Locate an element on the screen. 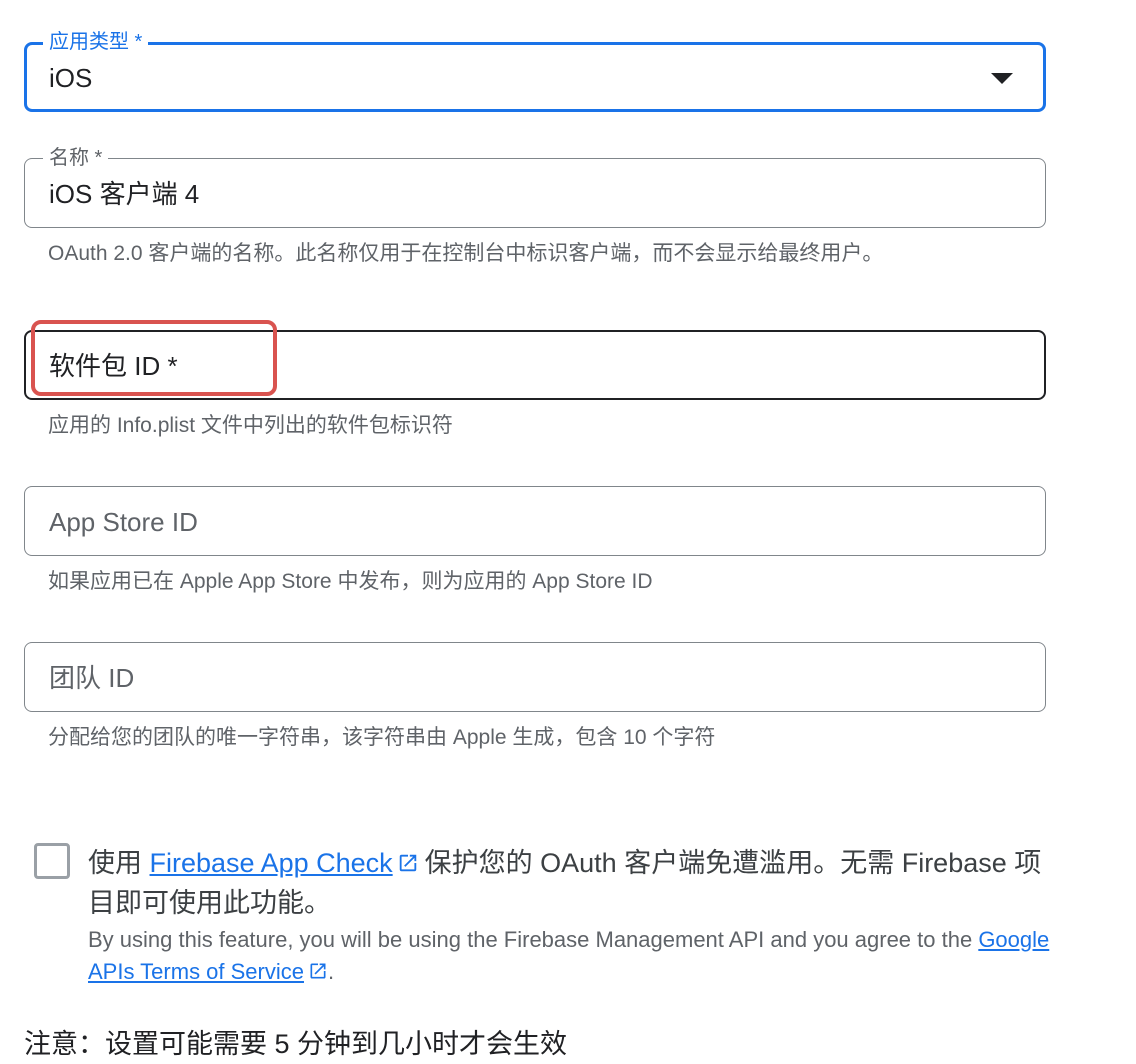 This screenshot has width=1136, height=1064. dropdown-arrow-icon is located at coordinates (1002, 78).